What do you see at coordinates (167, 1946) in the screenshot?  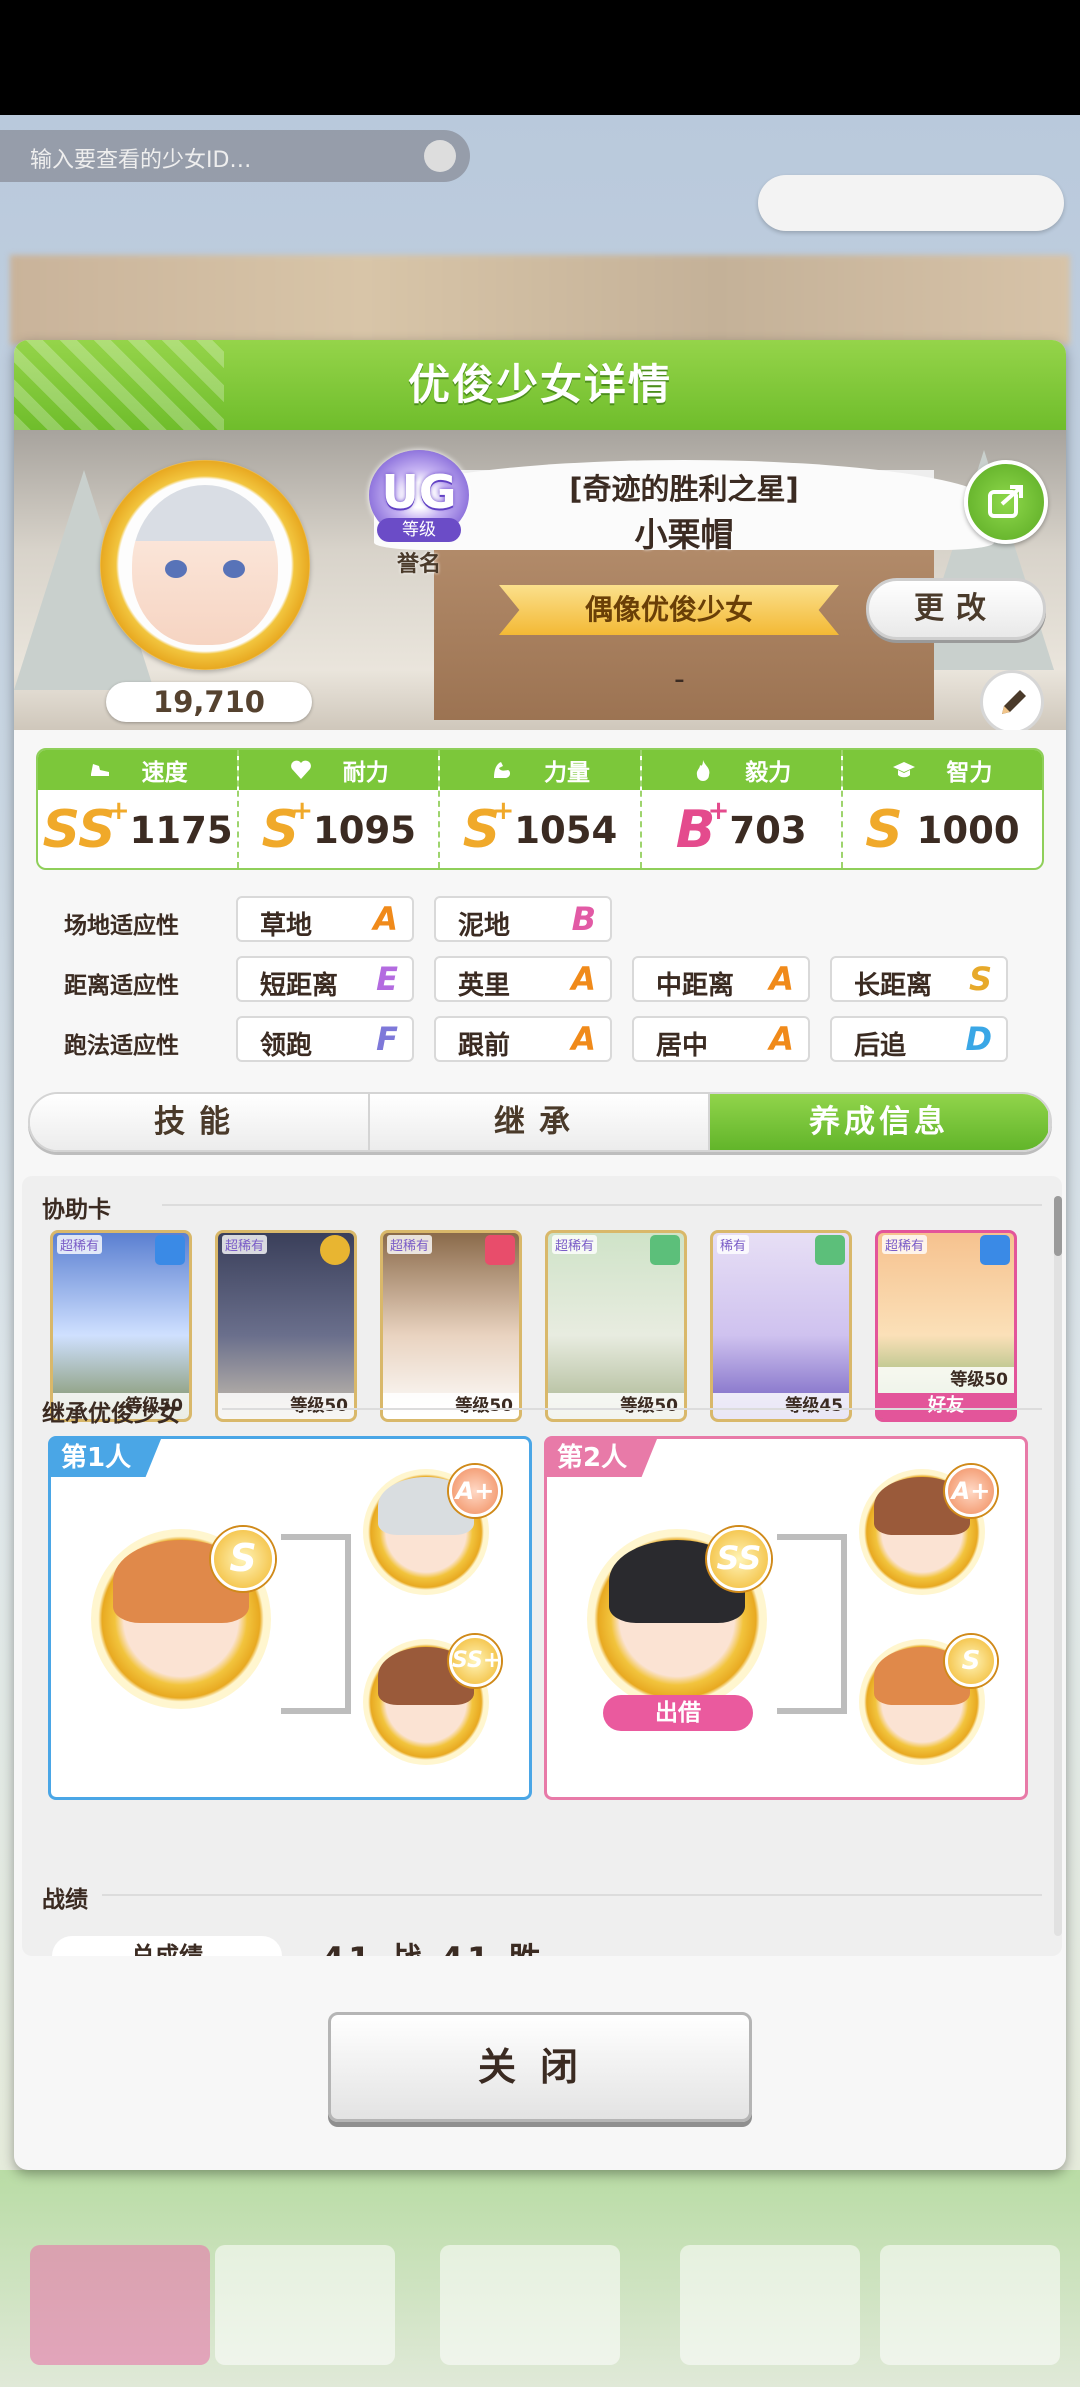 I see `record-label: 总成绩` at bounding box center [167, 1946].